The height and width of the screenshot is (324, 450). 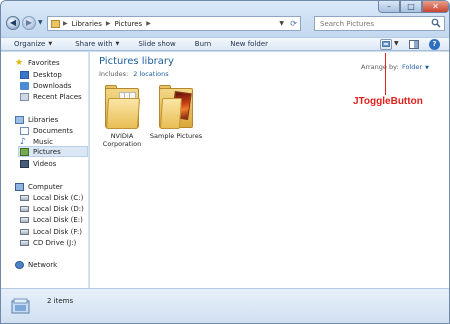 I want to click on breadcrumb-libraries: Libraries, so click(x=87, y=24).